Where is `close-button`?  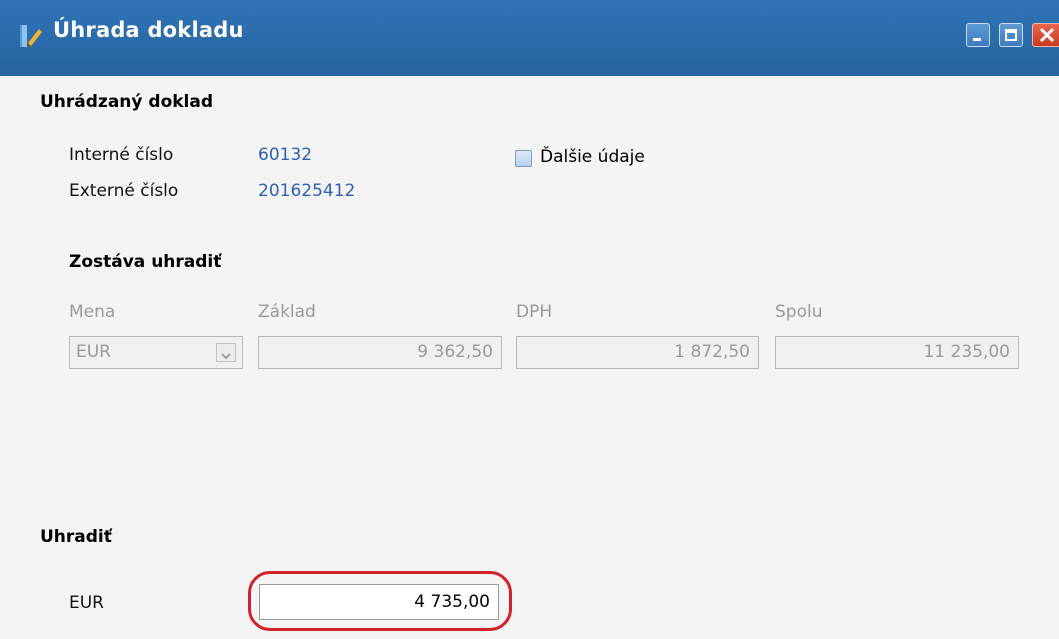
close-button is located at coordinates (1045, 35).